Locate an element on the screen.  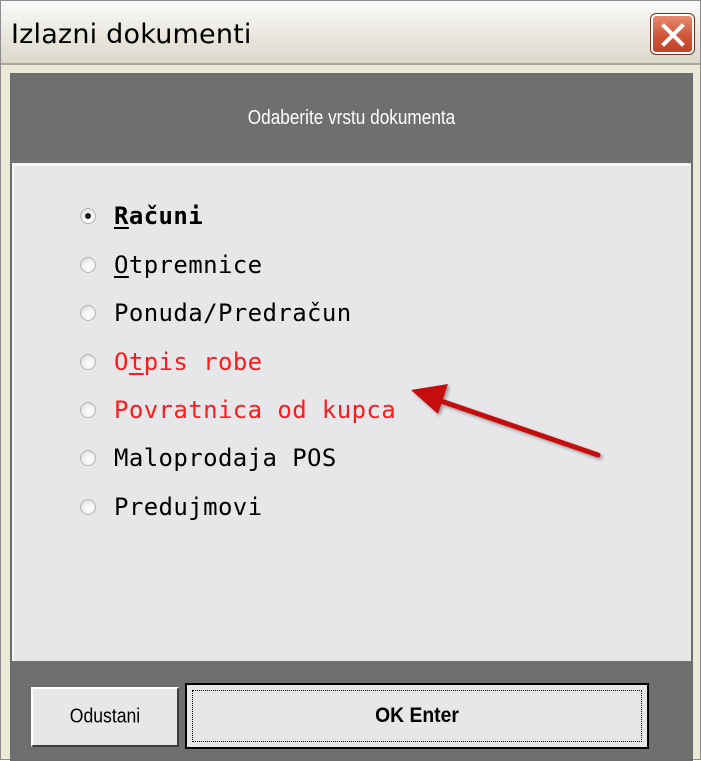
radio-povratnica-od-kupca is located at coordinates (88, 410).